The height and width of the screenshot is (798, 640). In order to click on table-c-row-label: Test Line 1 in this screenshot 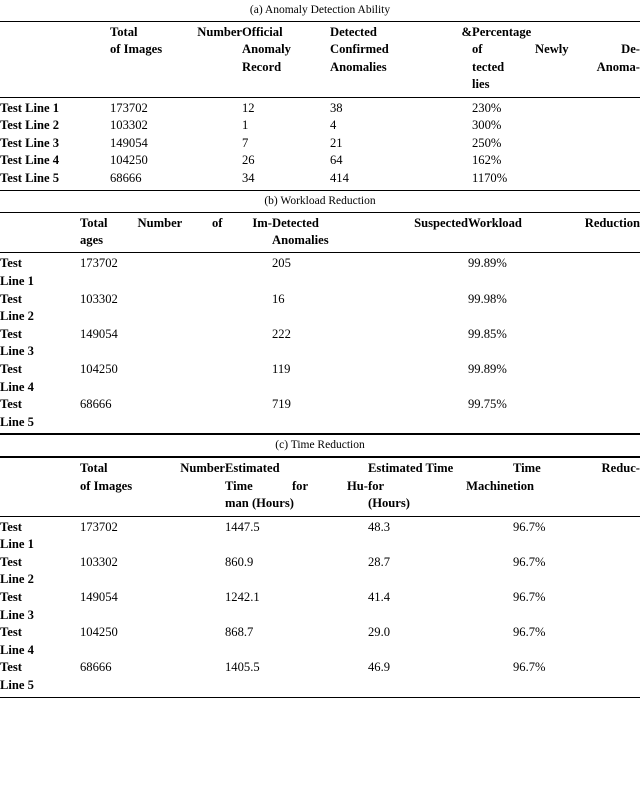, I will do `click(40, 536)`.